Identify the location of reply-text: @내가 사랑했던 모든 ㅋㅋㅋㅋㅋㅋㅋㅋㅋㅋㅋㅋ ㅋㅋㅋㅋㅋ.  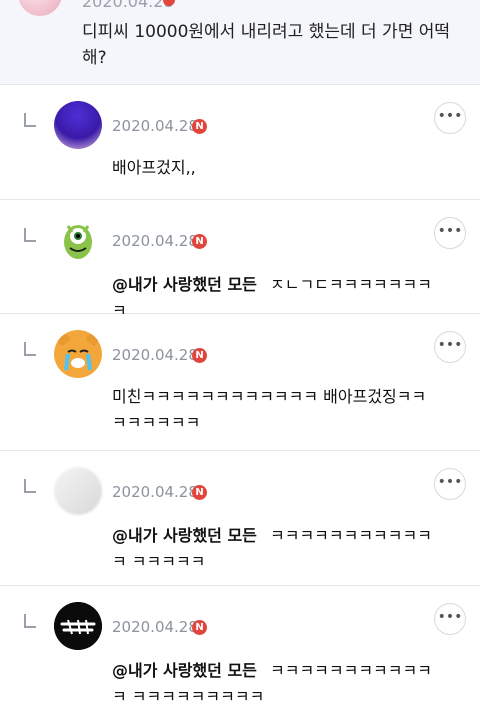
(277, 549).